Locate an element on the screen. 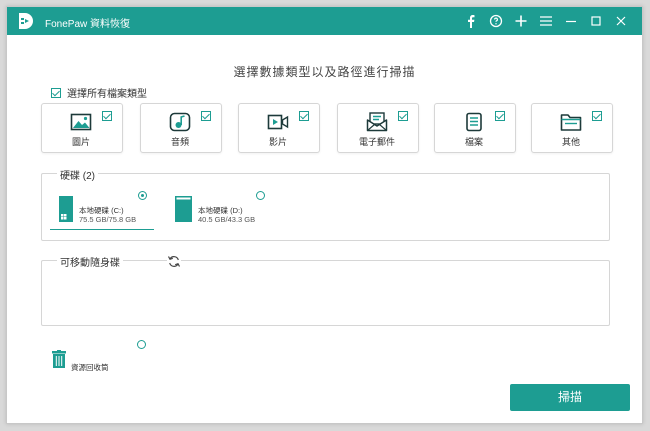 This screenshot has width=650, height=431. title-bar: FonePaw 資料恢復 is located at coordinates (324, 21).